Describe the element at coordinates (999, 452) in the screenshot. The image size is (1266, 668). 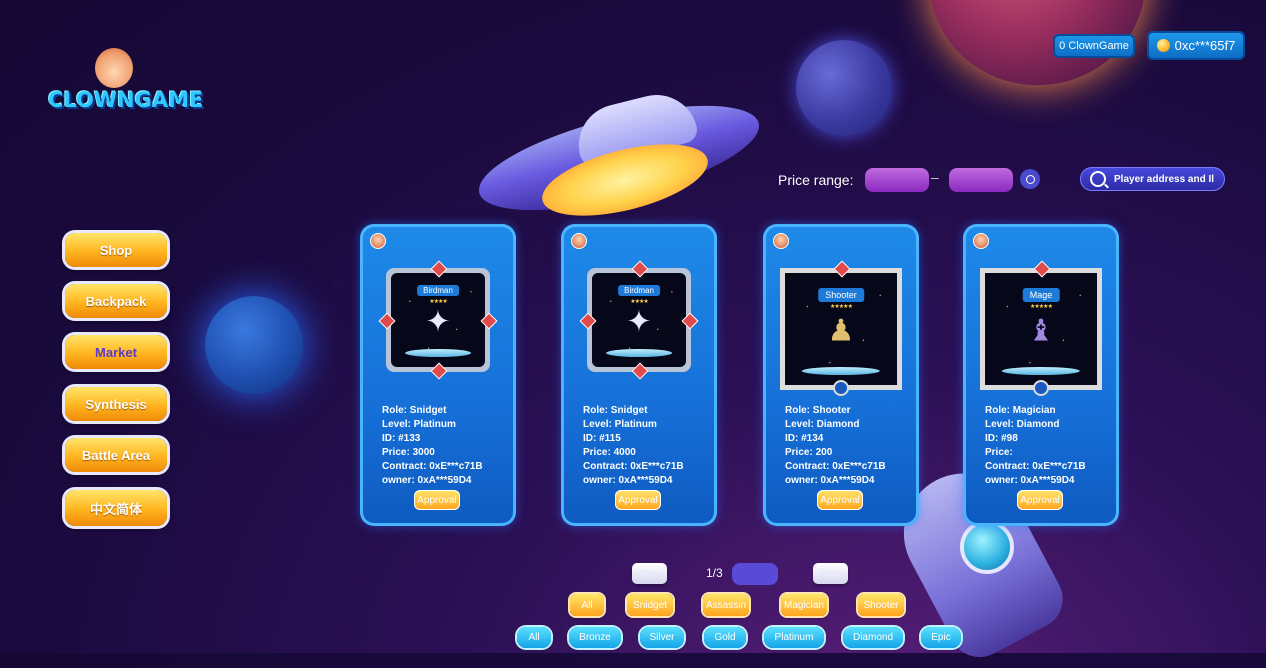
I see `card-price: Price:` at that location.